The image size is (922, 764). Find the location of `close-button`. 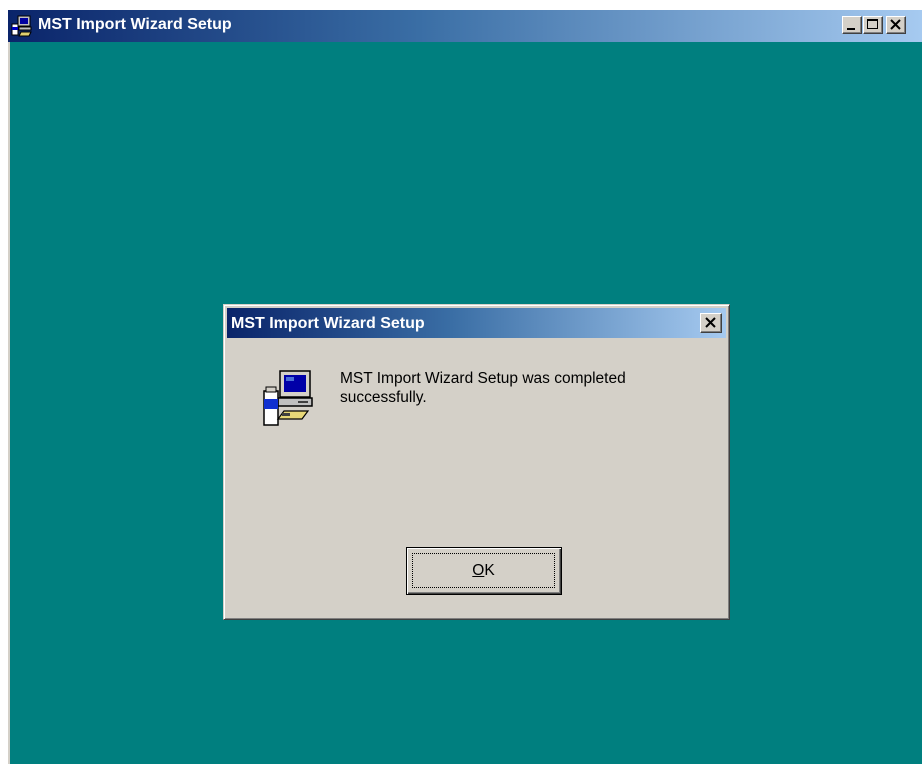

close-button is located at coordinates (896, 25).